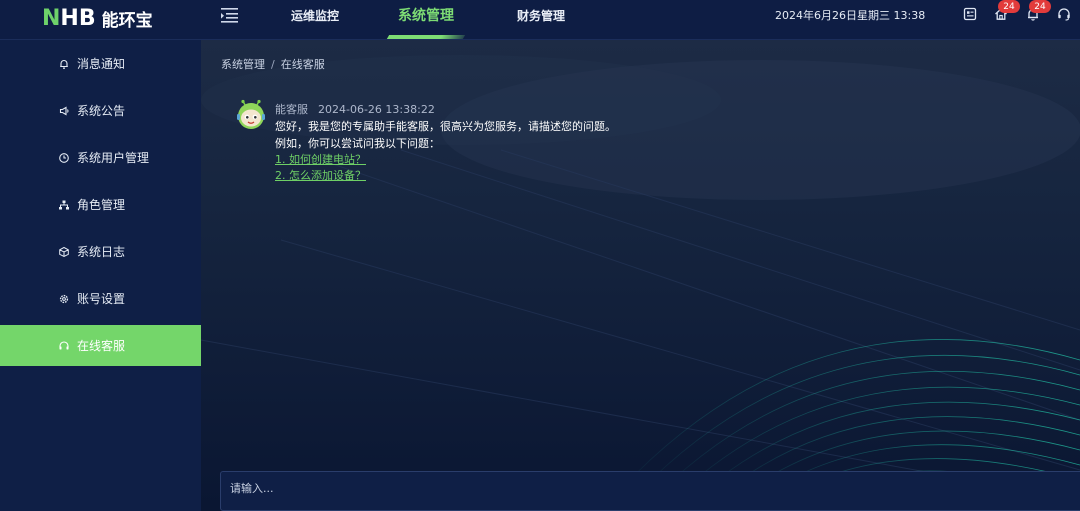 This screenshot has height=511, width=1080. Describe the element at coordinates (302, 64) in the screenshot. I see `breadcrumb-current: 在线客服` at that location.